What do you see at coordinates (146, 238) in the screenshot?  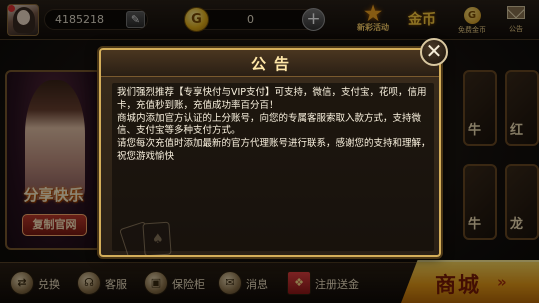 I see `playing-cards-icon: ♠` at bounding box center [146, 238].